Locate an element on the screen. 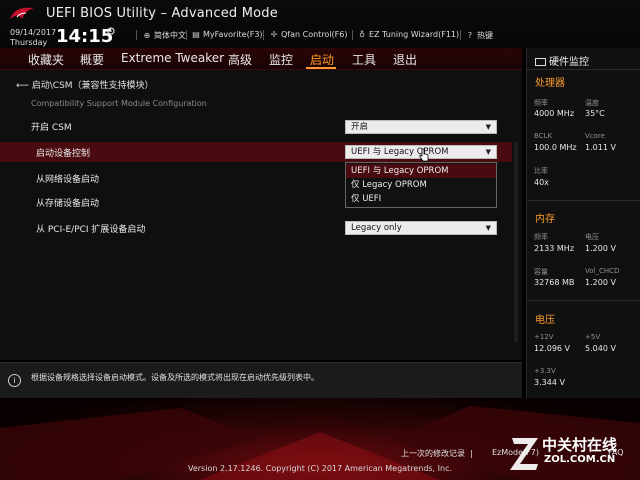  tab-advanced: 高级 is located at coordinates (240, 59).